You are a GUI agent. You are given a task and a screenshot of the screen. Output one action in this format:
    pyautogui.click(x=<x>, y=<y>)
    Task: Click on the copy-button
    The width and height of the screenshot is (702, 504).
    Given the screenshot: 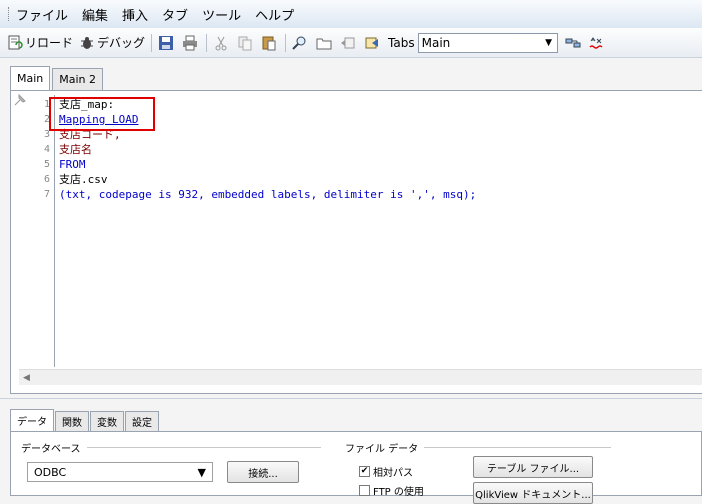 What is the action you would take?
    pyautogui.click(x=246, y=43)
    